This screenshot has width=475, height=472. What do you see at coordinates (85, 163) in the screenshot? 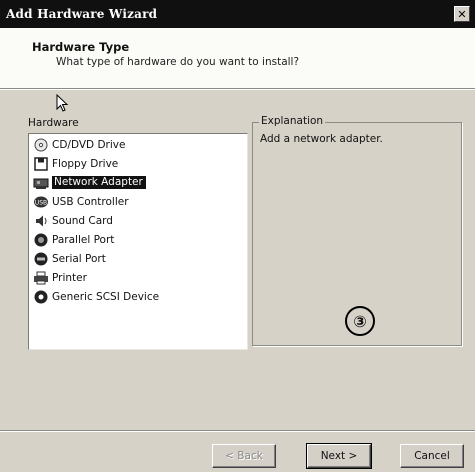
I see `list-item-label: Floppy Drive` at bounding box center [85, 163].